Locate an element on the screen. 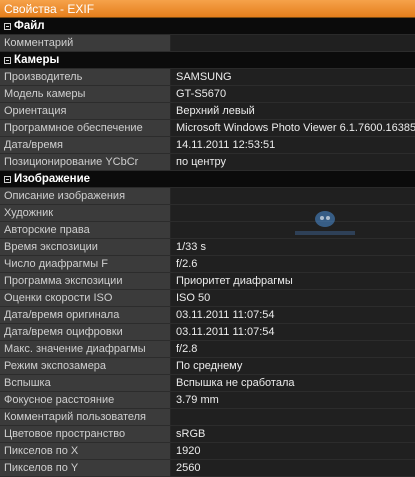 The image size is (415, 477). property-row: Авторские права is located at coordinates (207, 230).